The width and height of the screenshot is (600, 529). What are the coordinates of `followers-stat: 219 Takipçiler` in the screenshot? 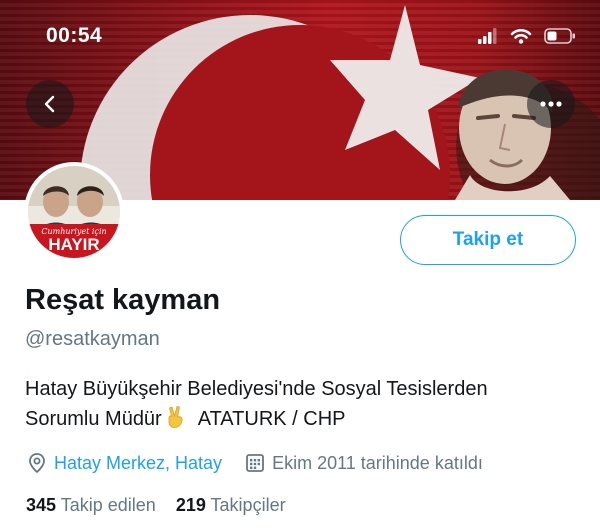 It's located at (231, 505).